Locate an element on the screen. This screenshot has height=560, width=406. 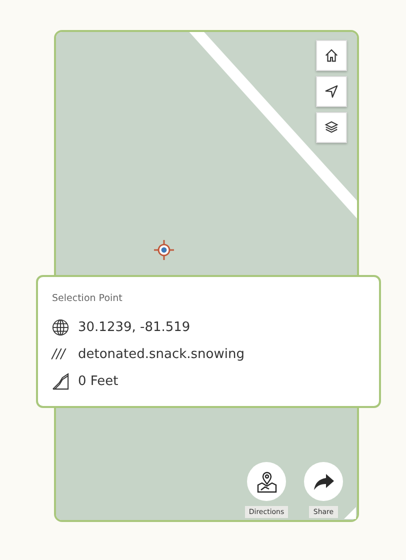
globe-icon is located at coordinates (60, 327).